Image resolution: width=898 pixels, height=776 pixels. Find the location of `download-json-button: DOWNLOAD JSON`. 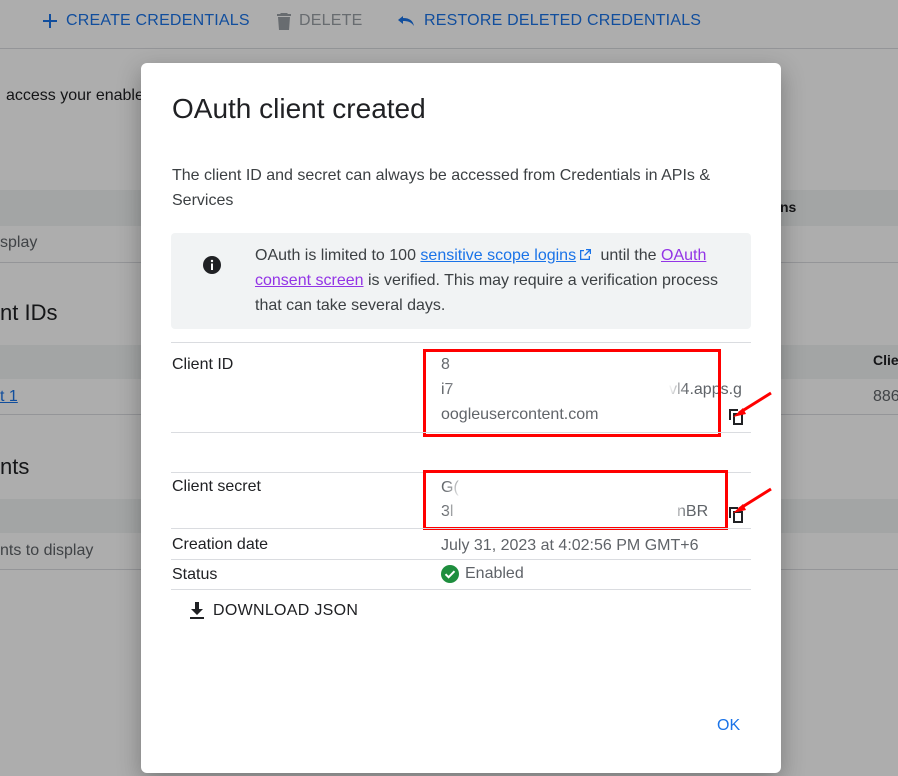

download-json-button: DOWNLOAD JSON is located at coordinates (273, 611).